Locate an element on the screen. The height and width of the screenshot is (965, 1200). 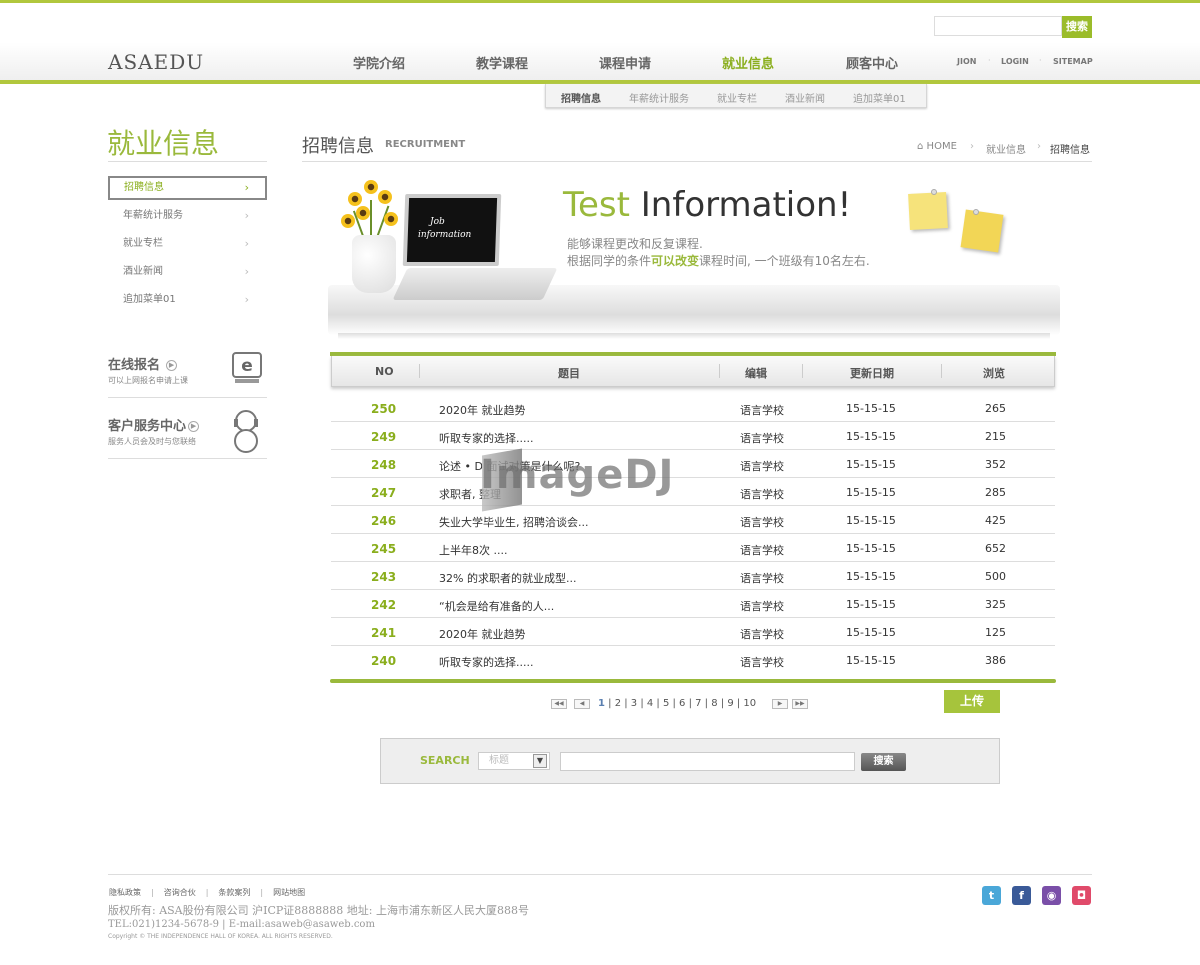
sidebar-item-label: 招聘信息 is located at coordinates (144, 187).